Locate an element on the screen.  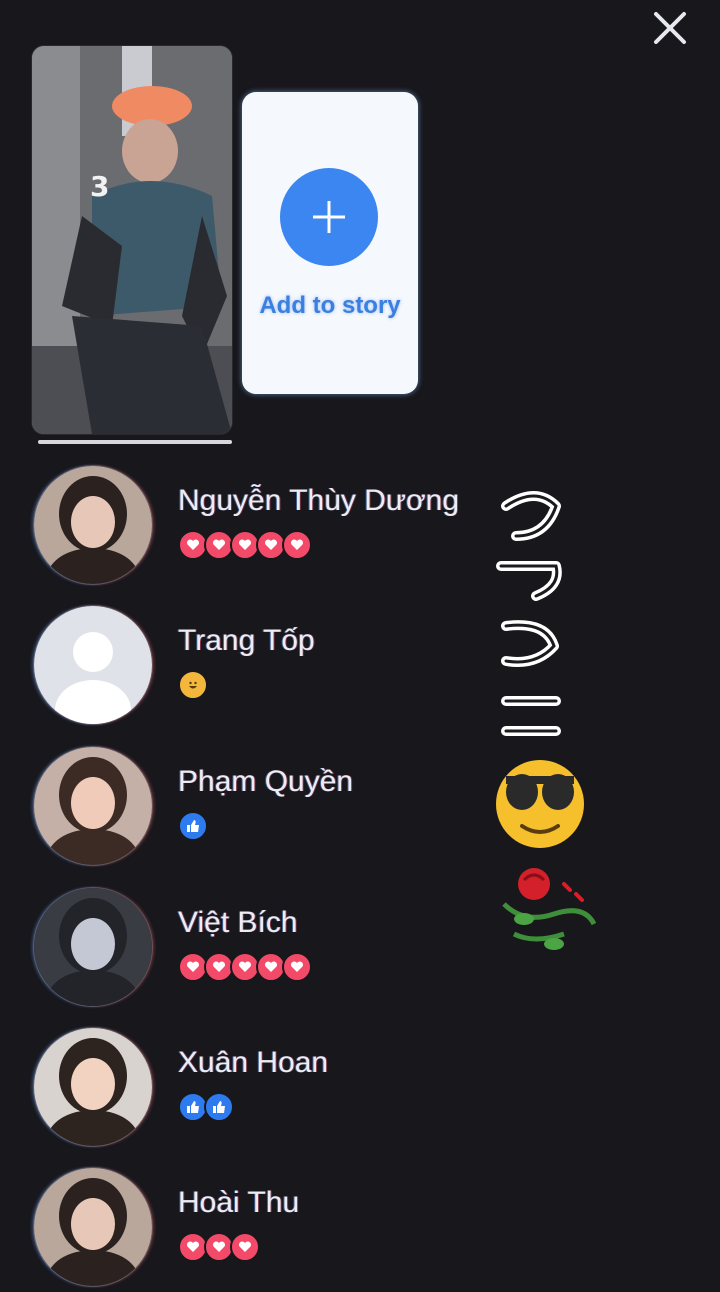
svg-text: 3 is located at coordinates (99, 186).